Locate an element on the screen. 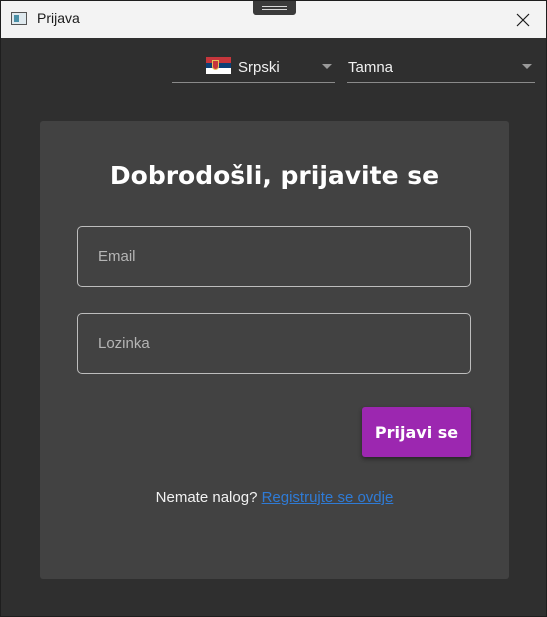  register-link: Registrujte se ovdje is located at coordinates (328, 497).